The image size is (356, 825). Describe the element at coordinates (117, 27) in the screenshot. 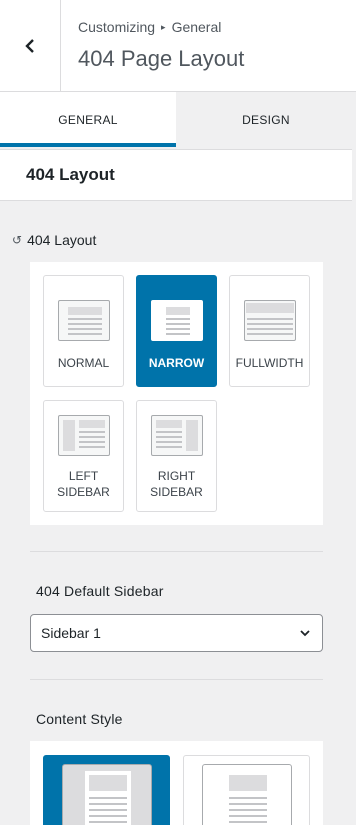

I see `breadcrumb-root: Customizing` at that location.